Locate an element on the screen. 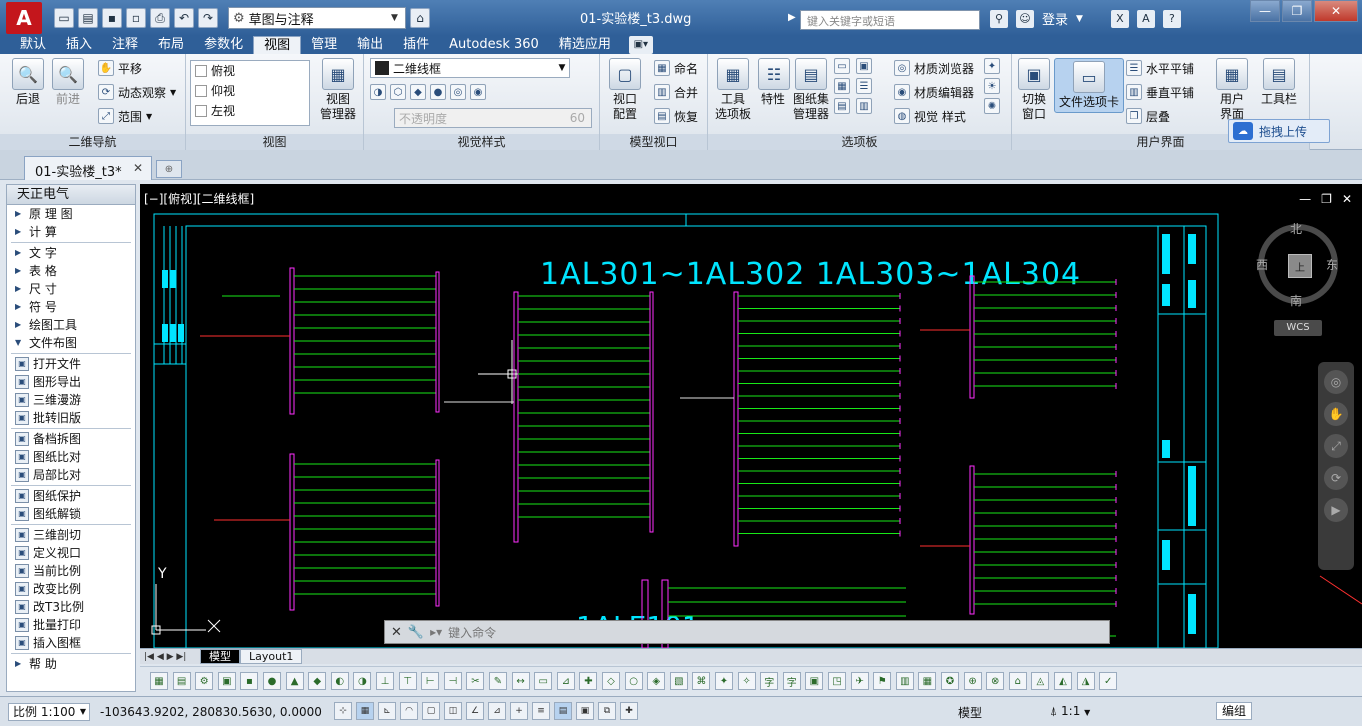  toolbar-tool-icon: ⚙ is located at coordinates (204, 681).